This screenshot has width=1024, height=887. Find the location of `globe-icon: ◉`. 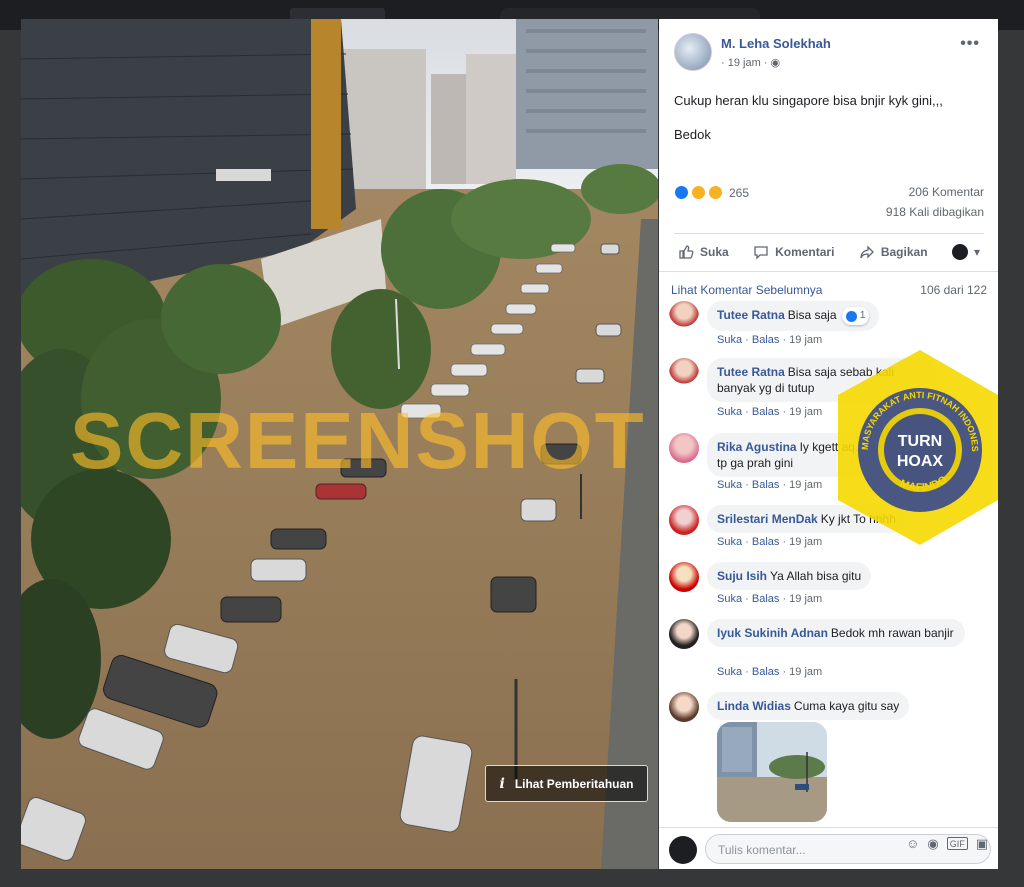

globe-icon: ◉ is located at coordinates (775, 63).